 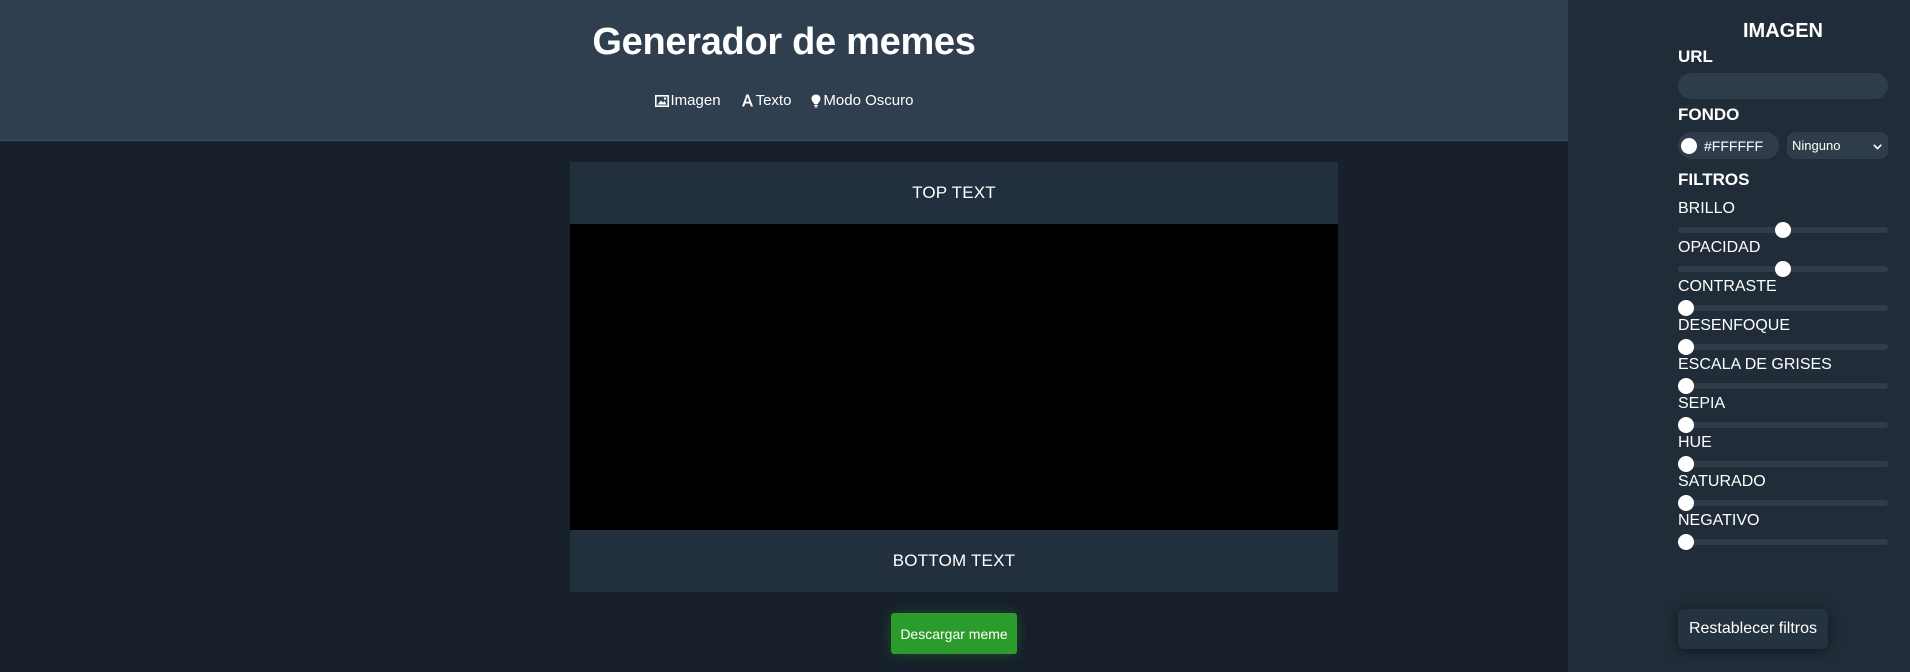 I want to click on filter-brillo: BRILLO, so click(x=1783, y=218).